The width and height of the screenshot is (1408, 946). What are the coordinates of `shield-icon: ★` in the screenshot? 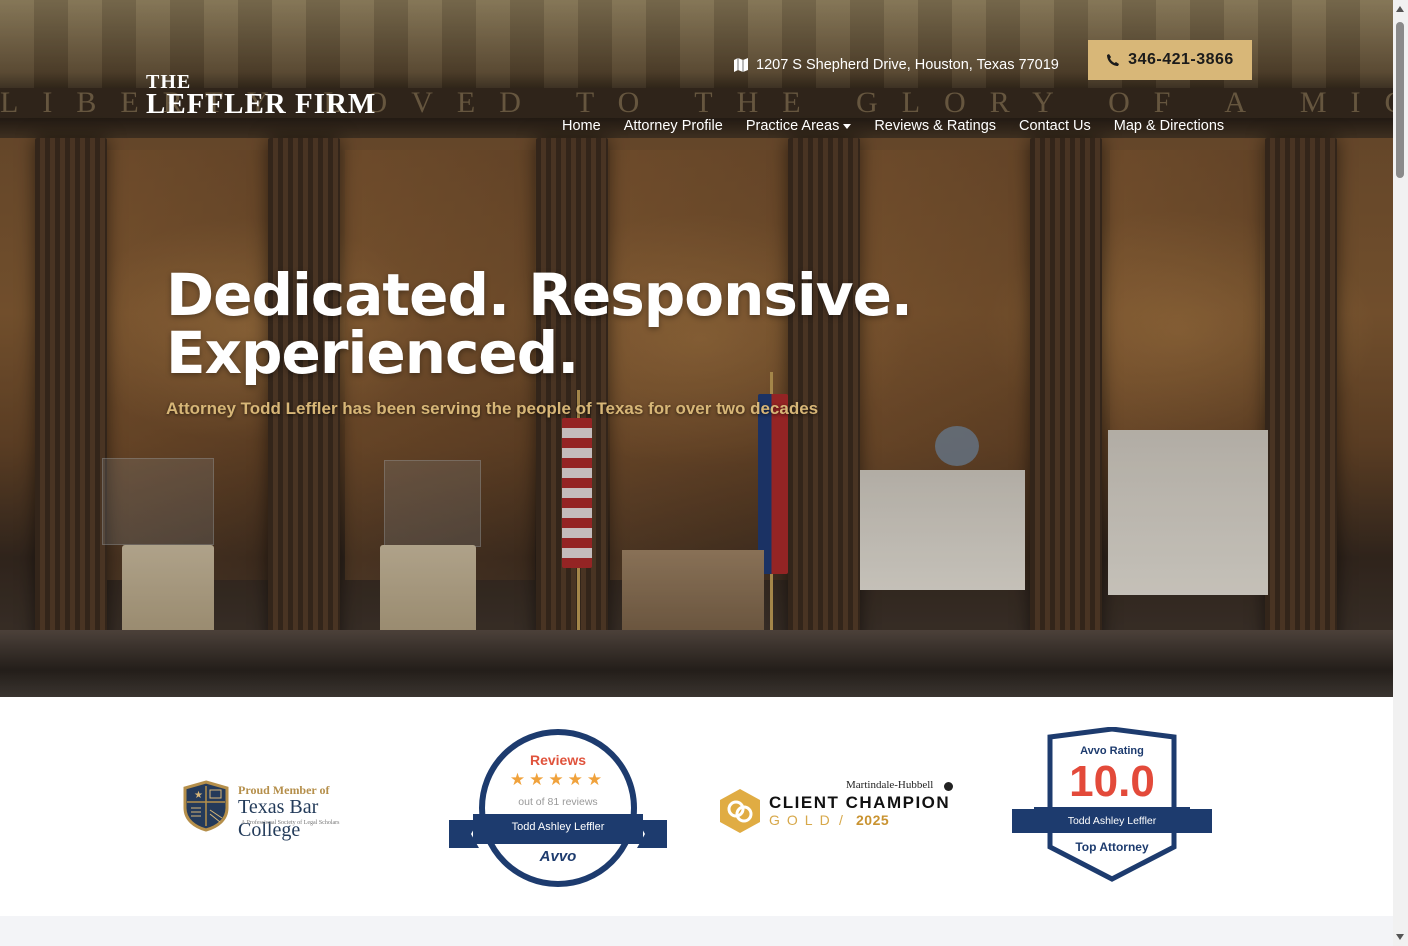 It's located at (206, 806).